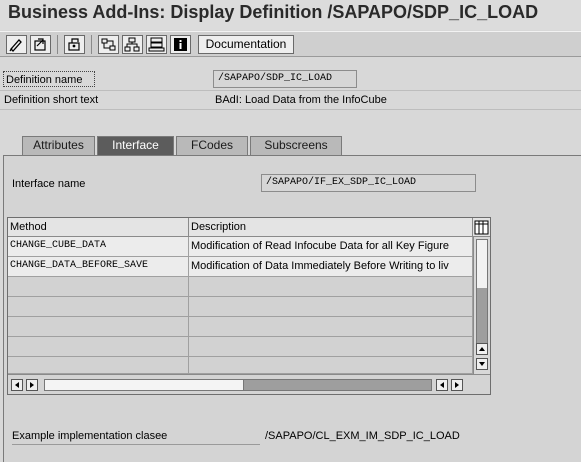 The image size is (581, 462). Describe the element at coordinates (482, 296) in the screenshot. I see `vertical-scroll-thumb` at that location.